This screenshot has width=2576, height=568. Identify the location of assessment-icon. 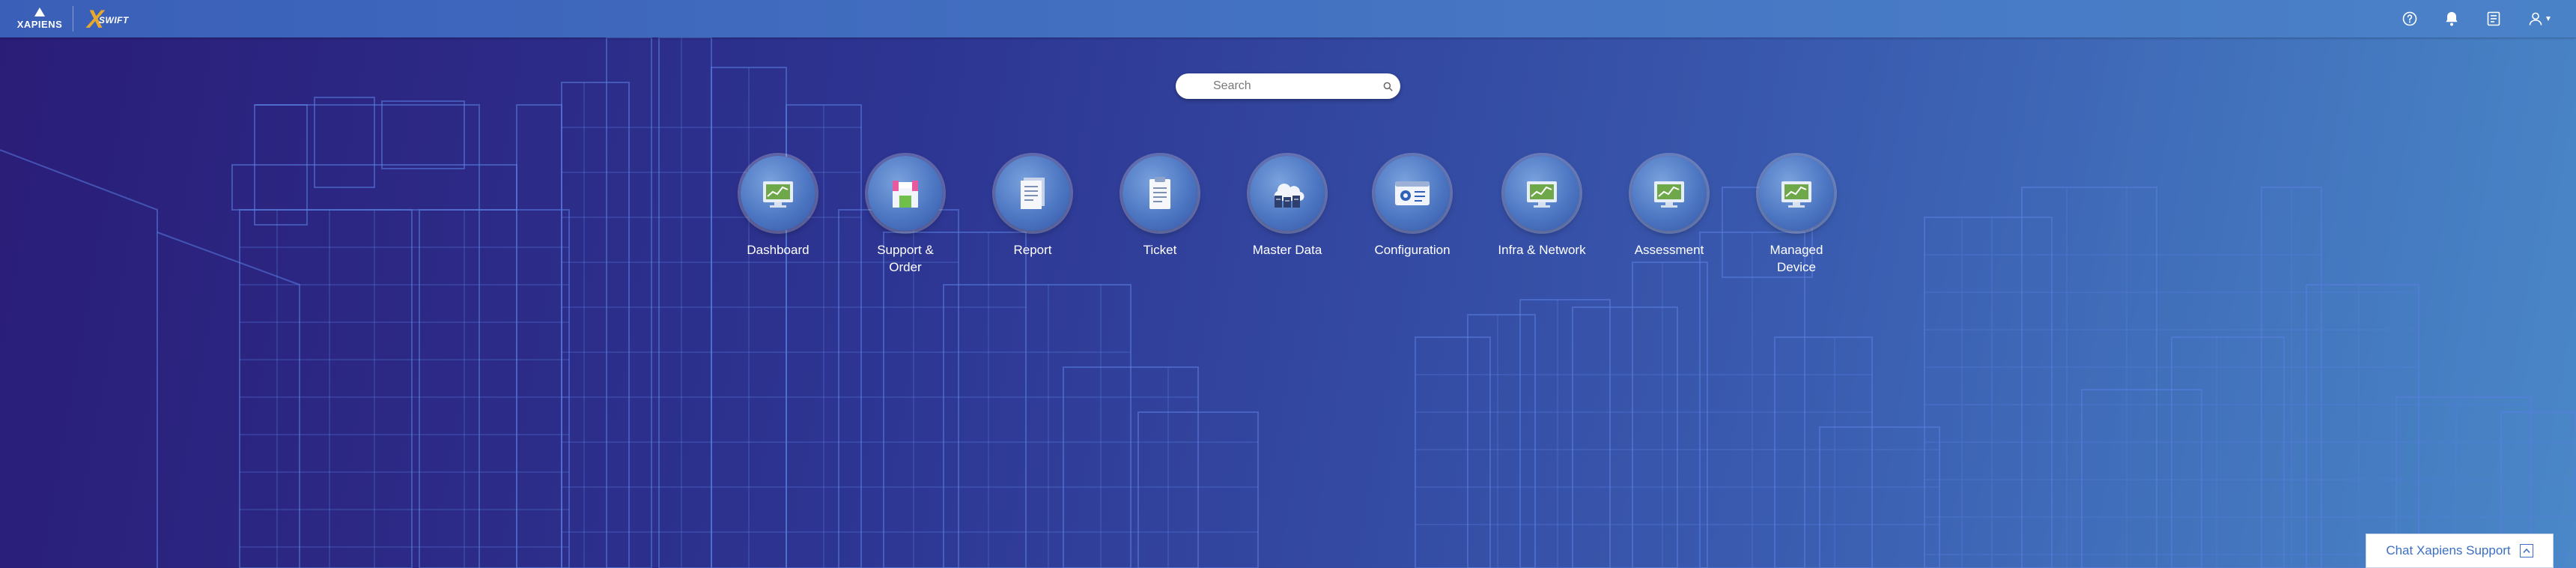
(1669, 194).